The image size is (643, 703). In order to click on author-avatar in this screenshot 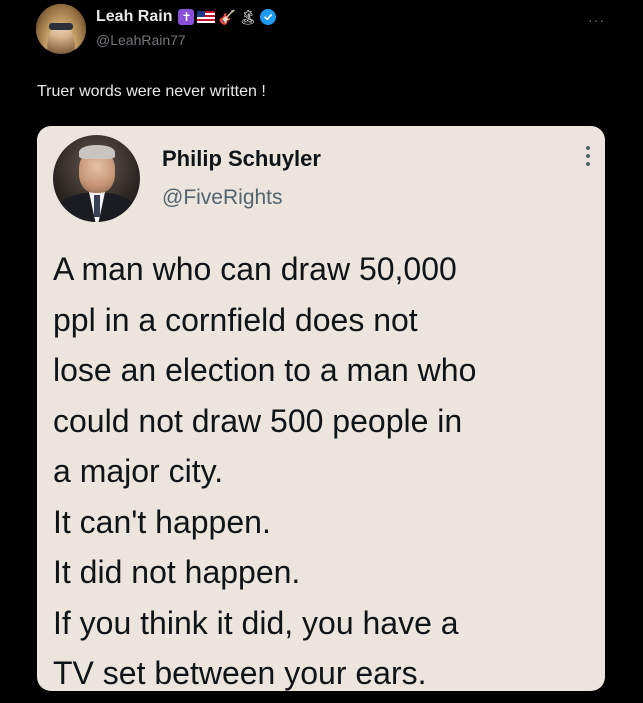, I will do `click(61, 29)`.